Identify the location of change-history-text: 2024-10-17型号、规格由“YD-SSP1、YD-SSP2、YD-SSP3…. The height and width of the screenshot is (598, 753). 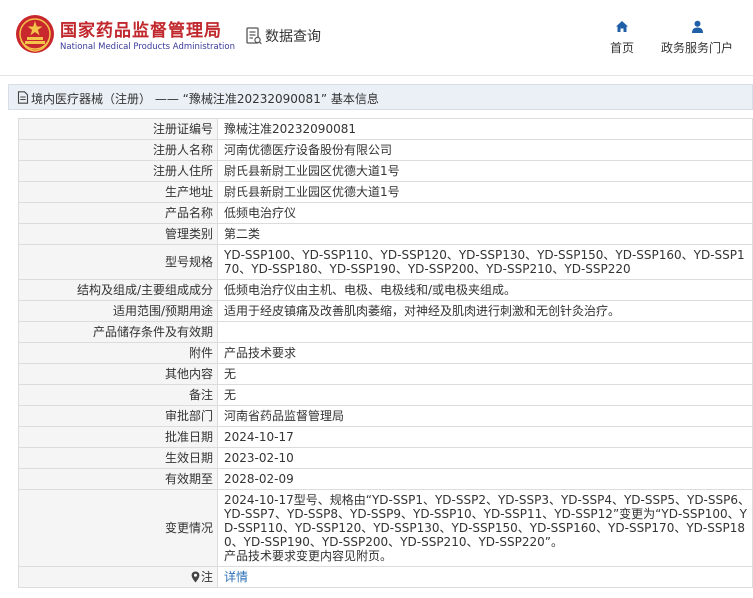
(487, 521).